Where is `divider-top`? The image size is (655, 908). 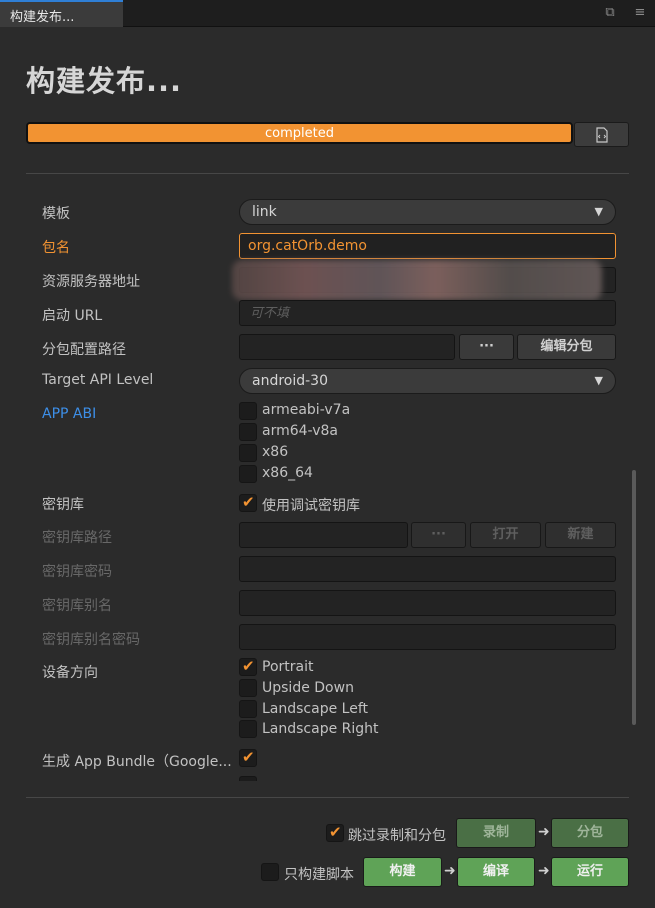
divider-top is located at coordinates (327, 173).